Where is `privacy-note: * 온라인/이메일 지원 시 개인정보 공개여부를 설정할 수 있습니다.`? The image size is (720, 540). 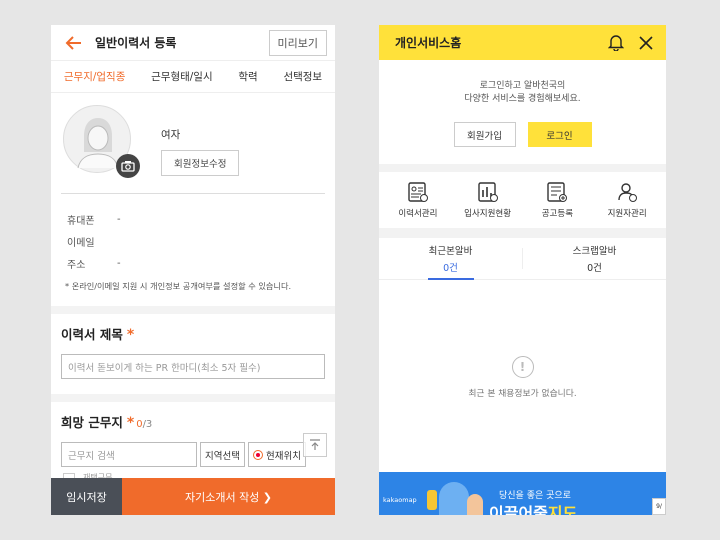 privacy-note: * 온라인/이메일 지원 시 개인정보 공개여부를 설정할 수 있습니다. is located at coordinates (178, 286).